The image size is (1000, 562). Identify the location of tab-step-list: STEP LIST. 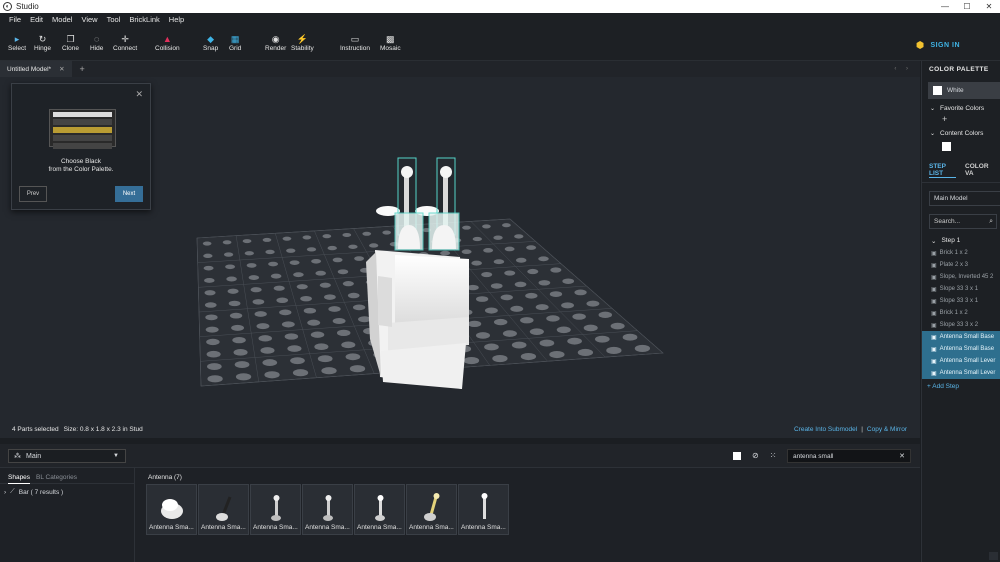
(943, 170).